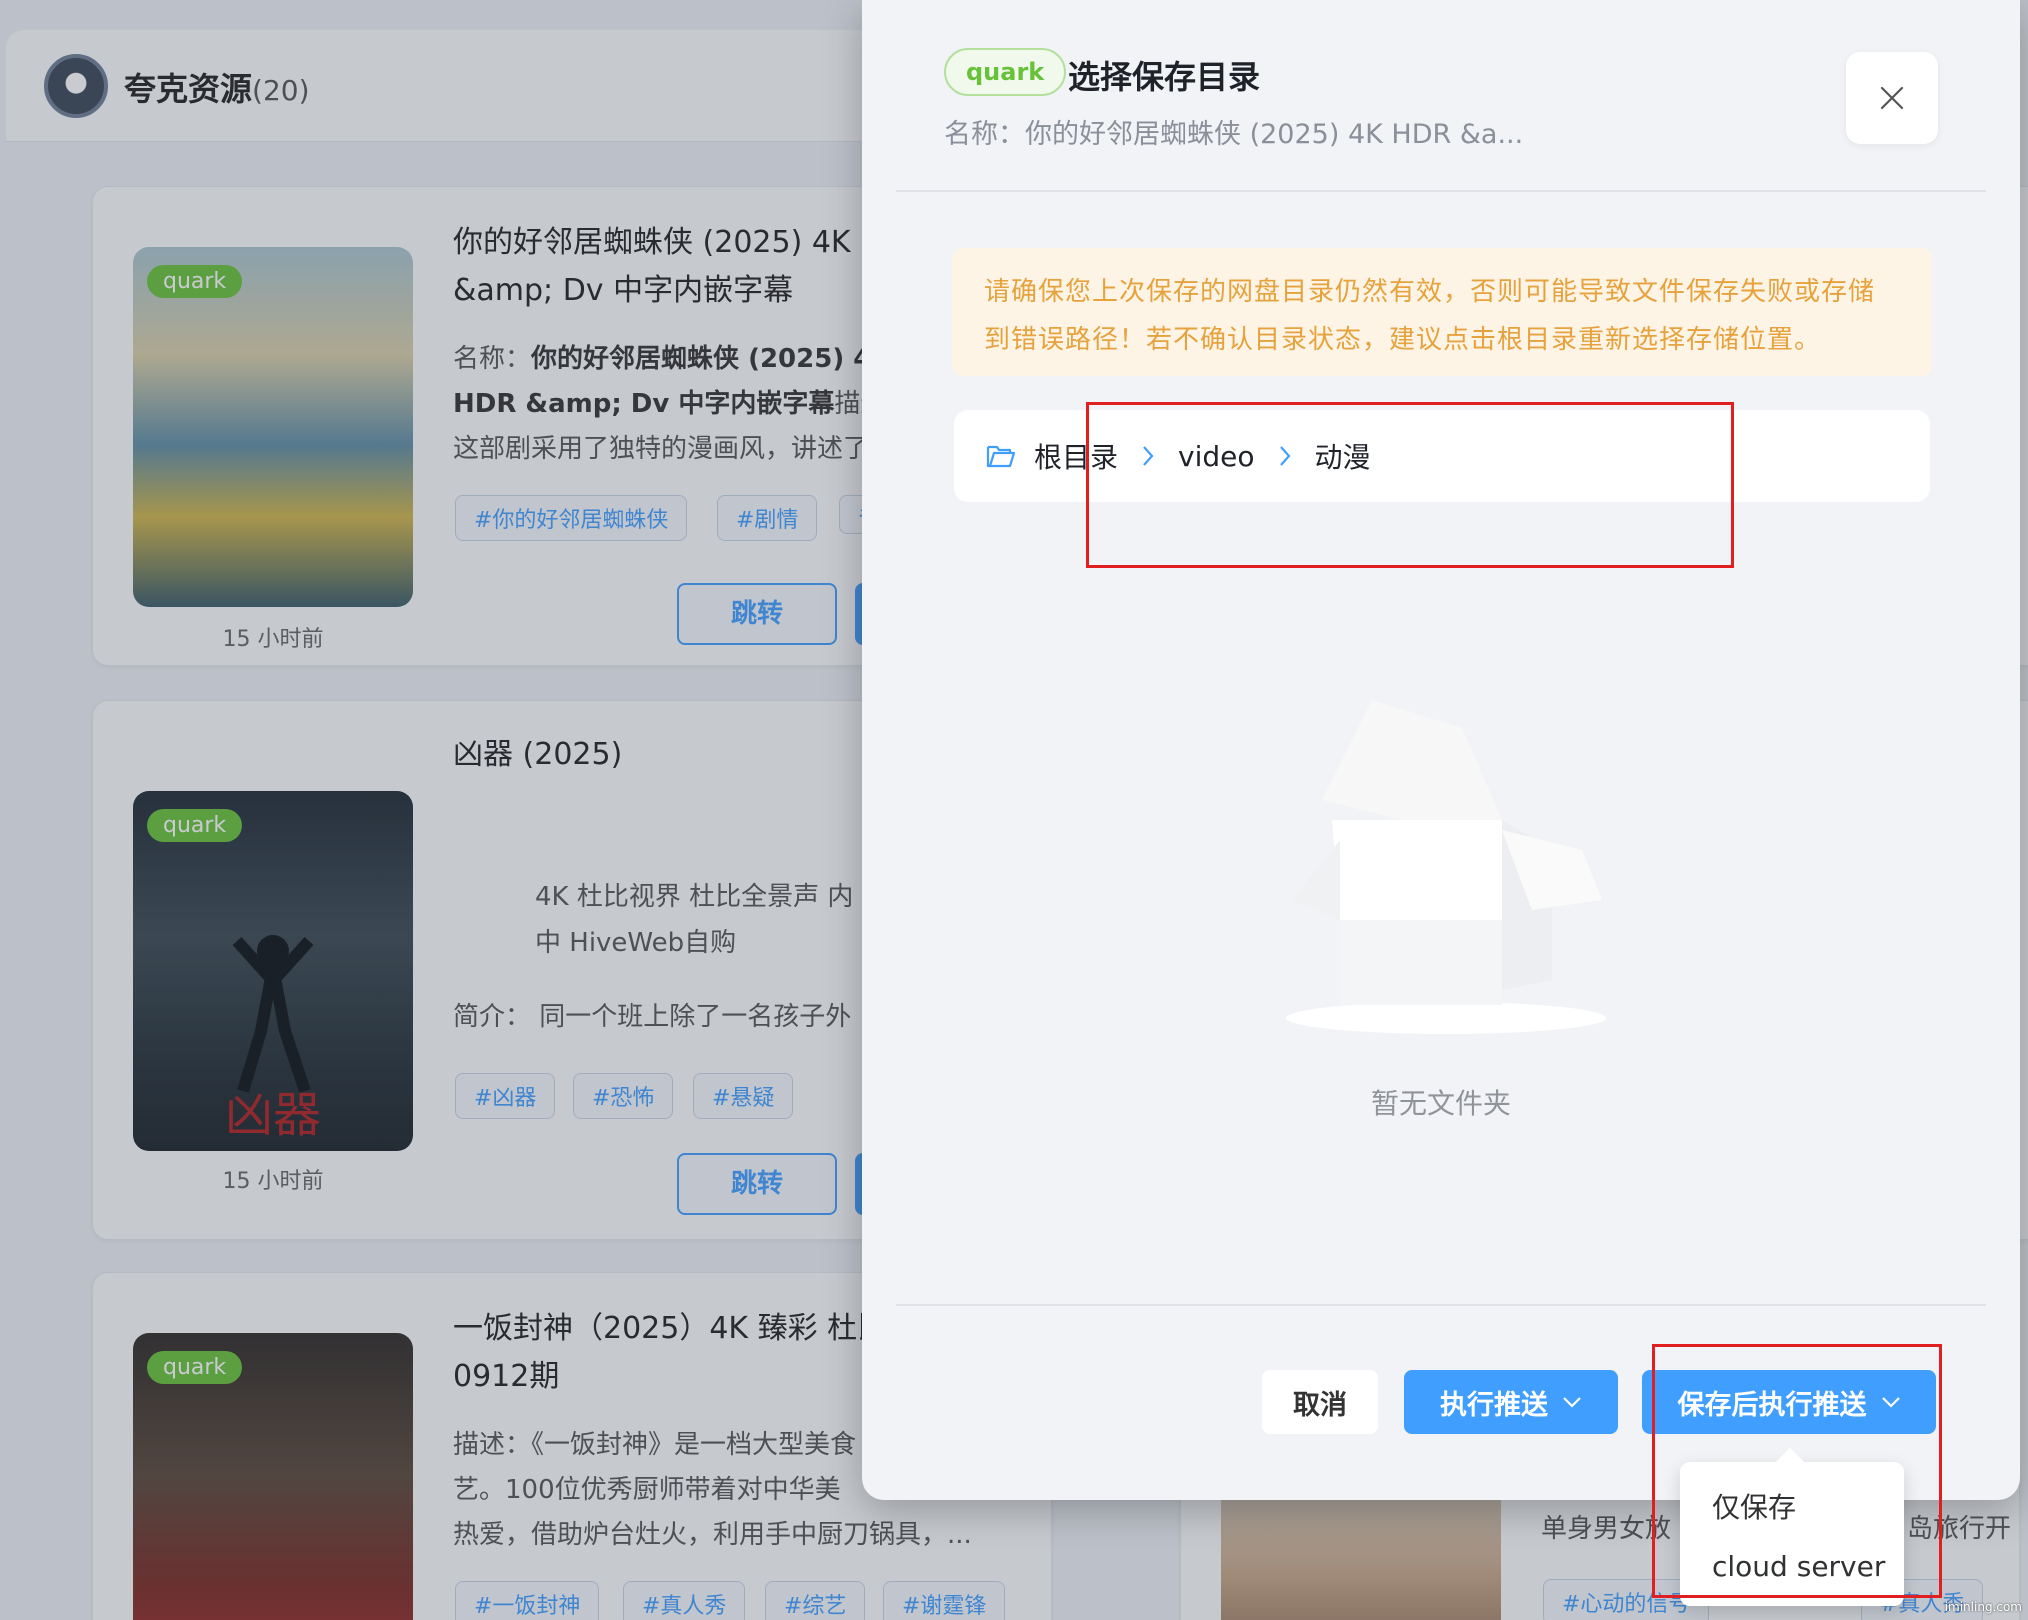 The image size is (2028, 1620). Describe the element at coordinates (1320, 1405) in the screenshot. I see `cancel-label: 取消` at that location.